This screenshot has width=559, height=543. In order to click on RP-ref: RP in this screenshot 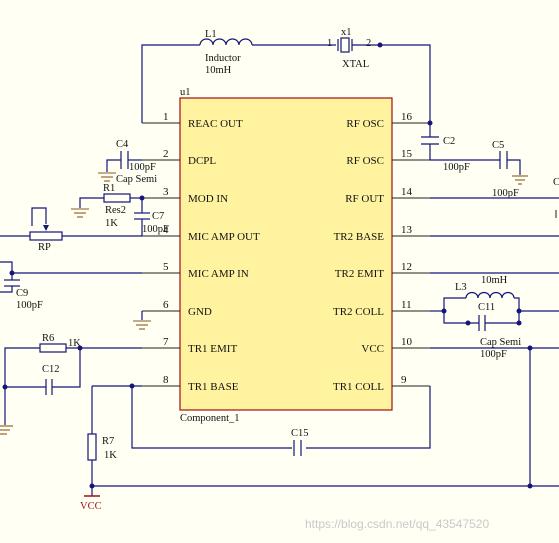, I will do `click(44, 247)`.